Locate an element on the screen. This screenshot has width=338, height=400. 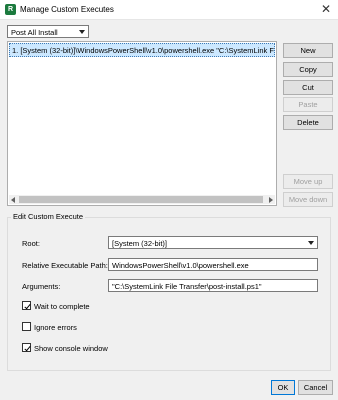
relative-path-label: Relative Executable Path: is located at coordinates (65, 265).